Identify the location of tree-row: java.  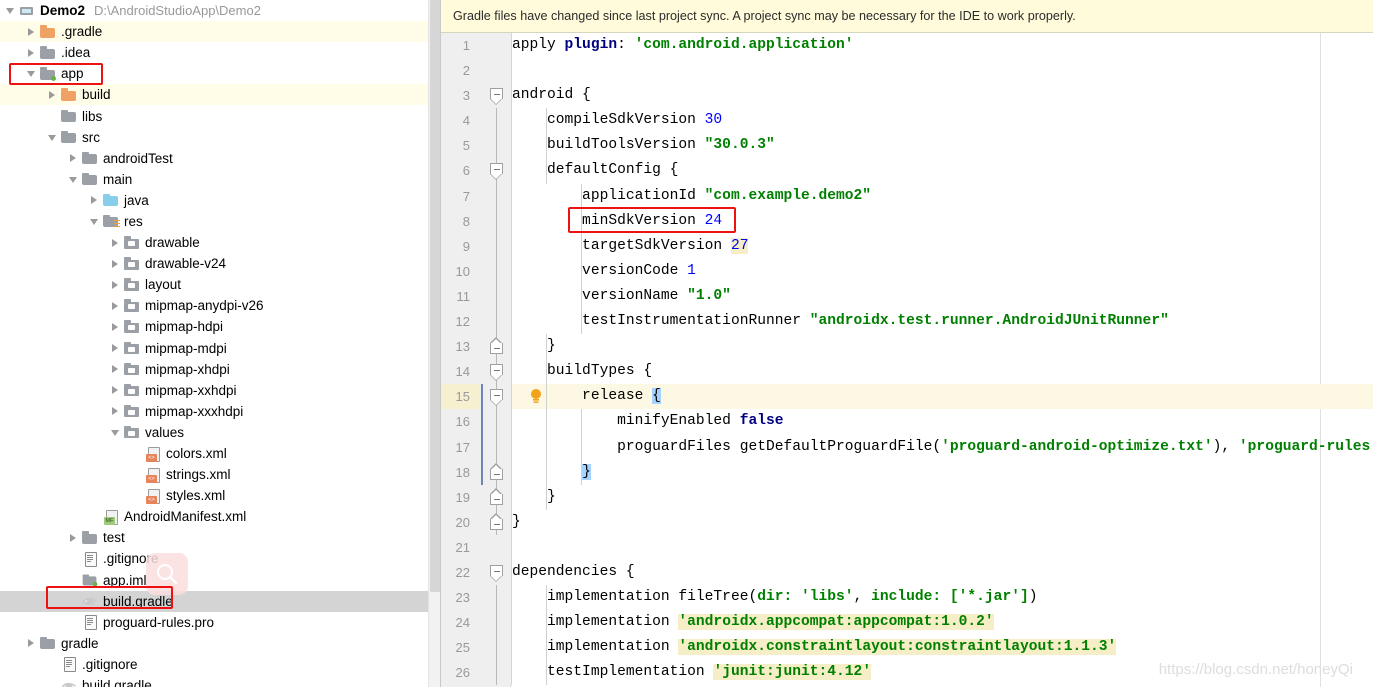
(220, 200).